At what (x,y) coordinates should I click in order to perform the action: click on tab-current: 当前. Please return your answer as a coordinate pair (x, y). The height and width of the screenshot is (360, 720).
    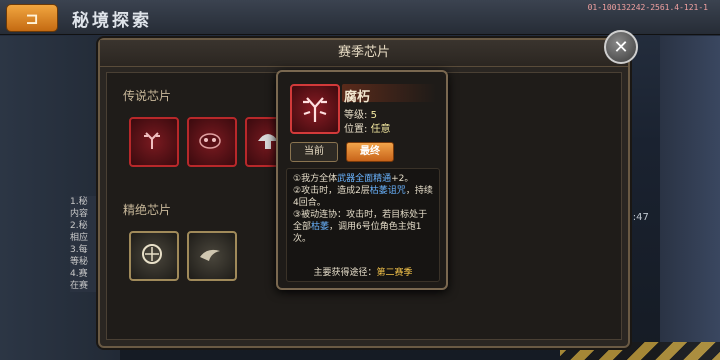
    Looking at the image, I should click on (314, 152).